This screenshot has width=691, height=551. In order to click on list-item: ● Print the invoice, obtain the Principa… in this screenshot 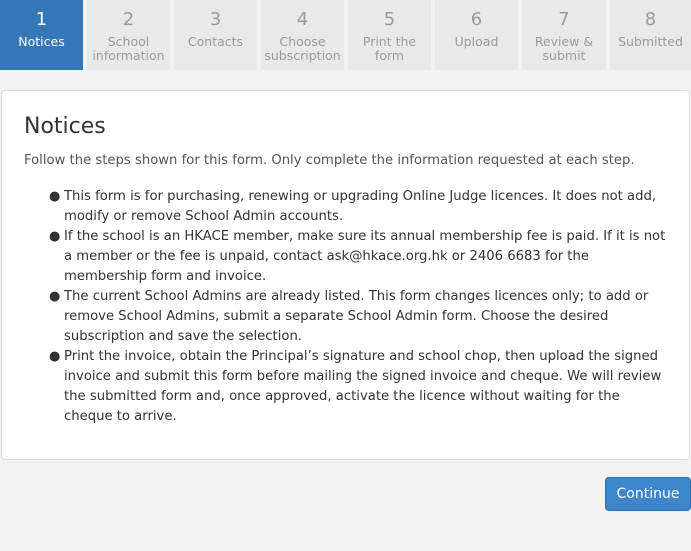, I will do `click(360, 387)`.